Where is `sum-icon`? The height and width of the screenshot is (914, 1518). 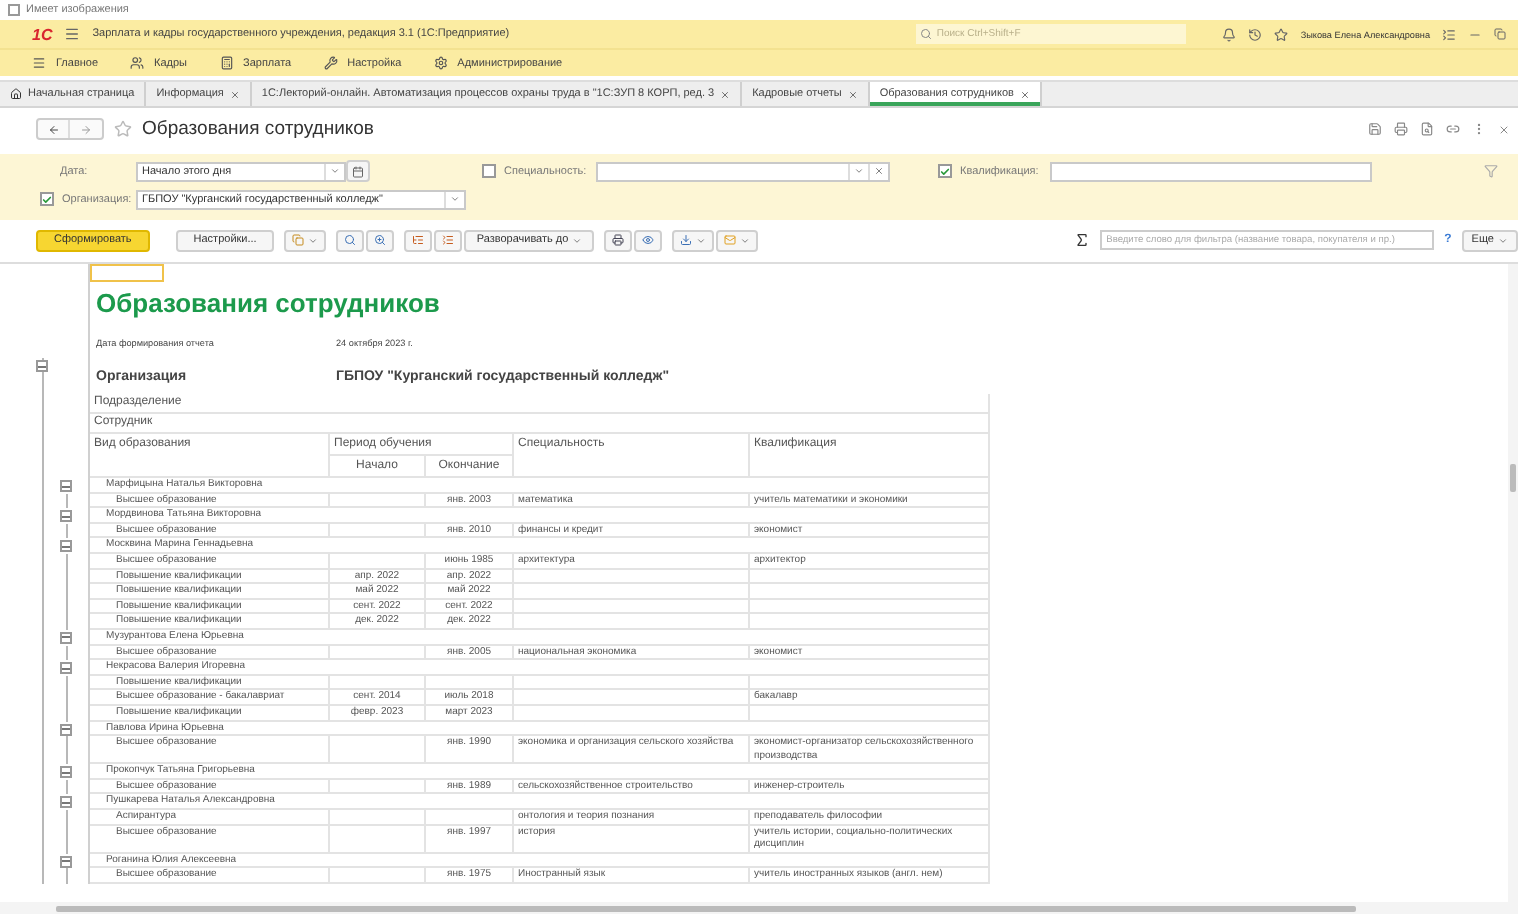 sum-icon is located at coordinates (1082, 240).